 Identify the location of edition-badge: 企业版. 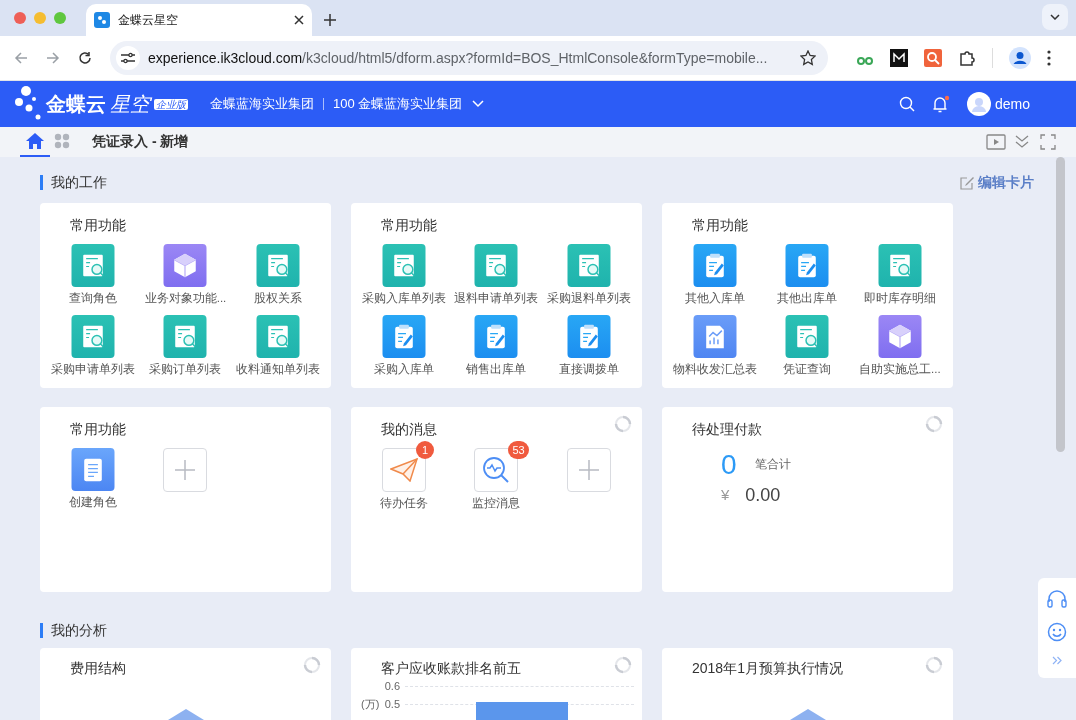
(171, 104).